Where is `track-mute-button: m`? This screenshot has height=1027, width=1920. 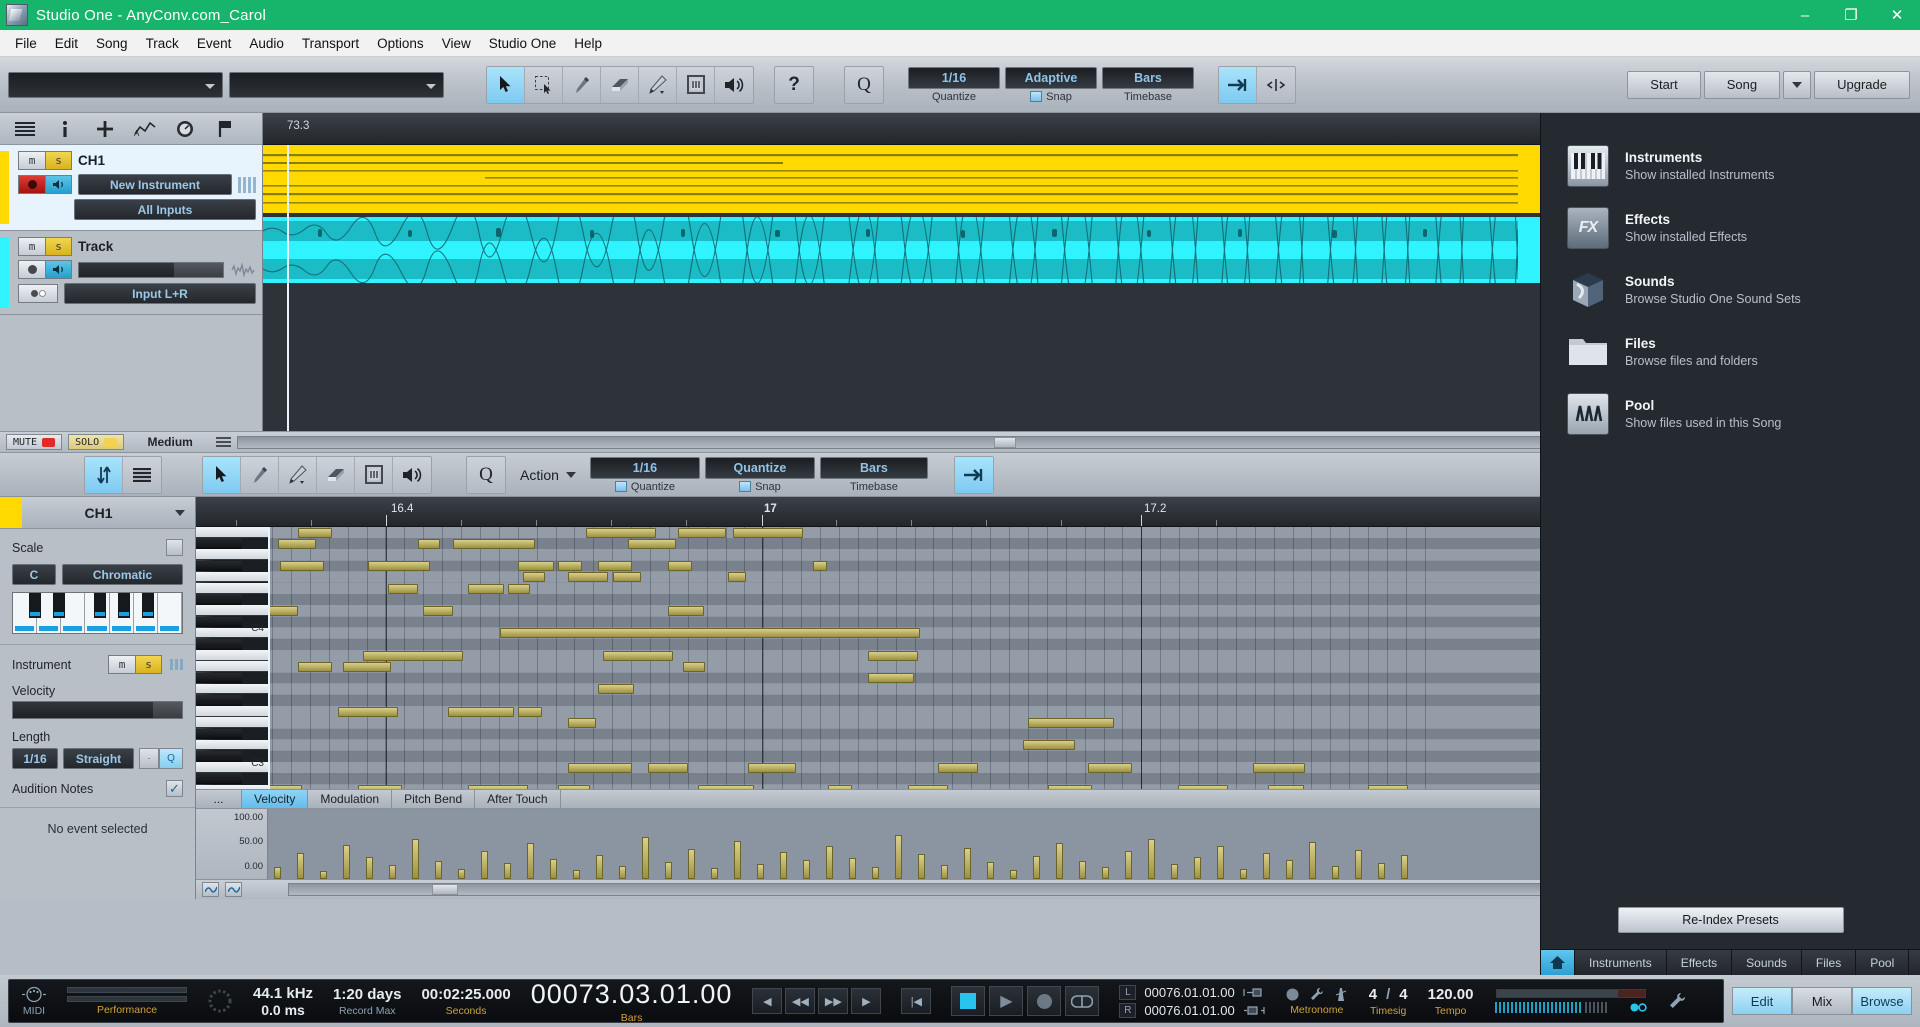 track-mute-button: m is located at coordinates (31, 246).